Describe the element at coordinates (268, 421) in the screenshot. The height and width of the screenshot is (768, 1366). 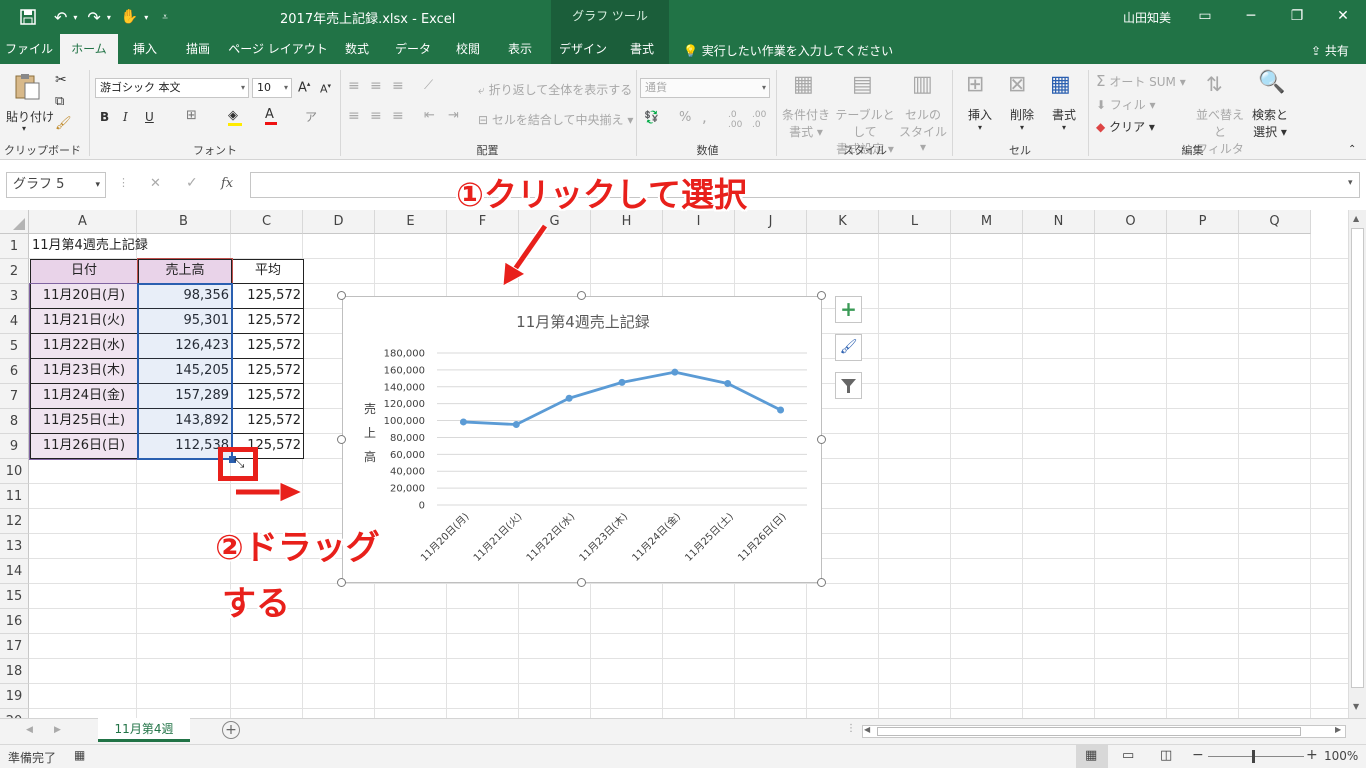
I see `cell-average-8: 125,572` at that location.